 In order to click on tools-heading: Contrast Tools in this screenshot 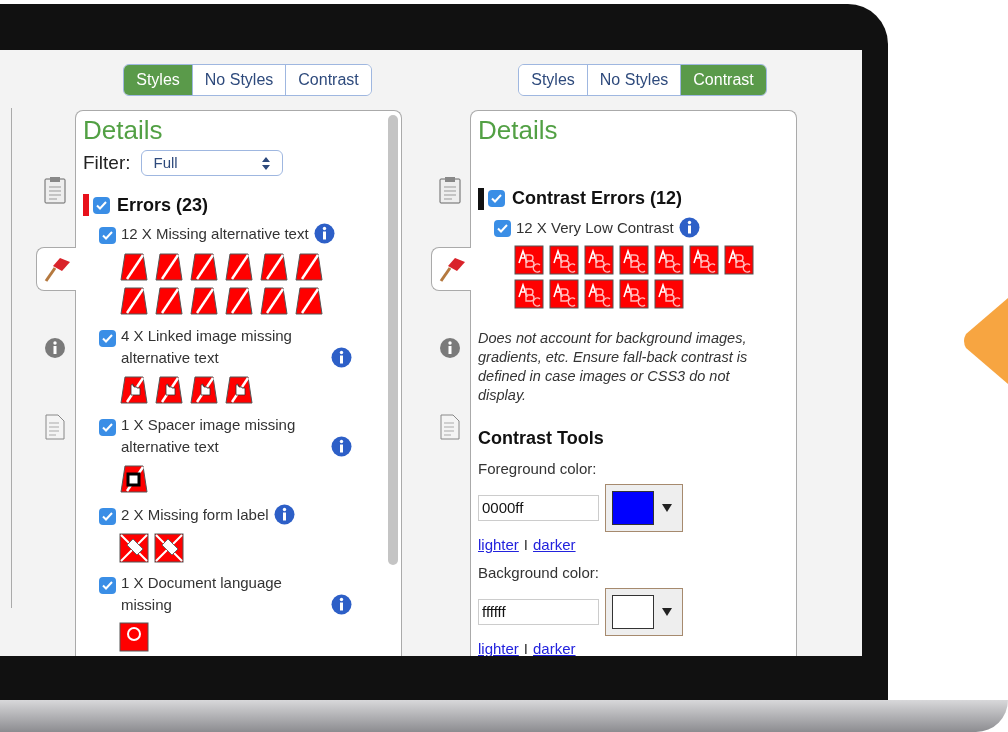, I will do `click(541, 438)`.